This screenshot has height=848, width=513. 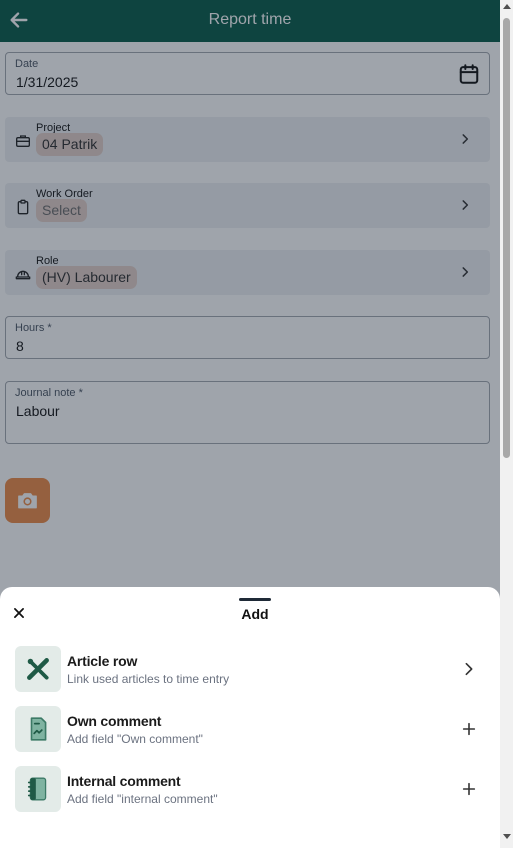 I want to click on notebook-icon, so click(x=37, y=789).